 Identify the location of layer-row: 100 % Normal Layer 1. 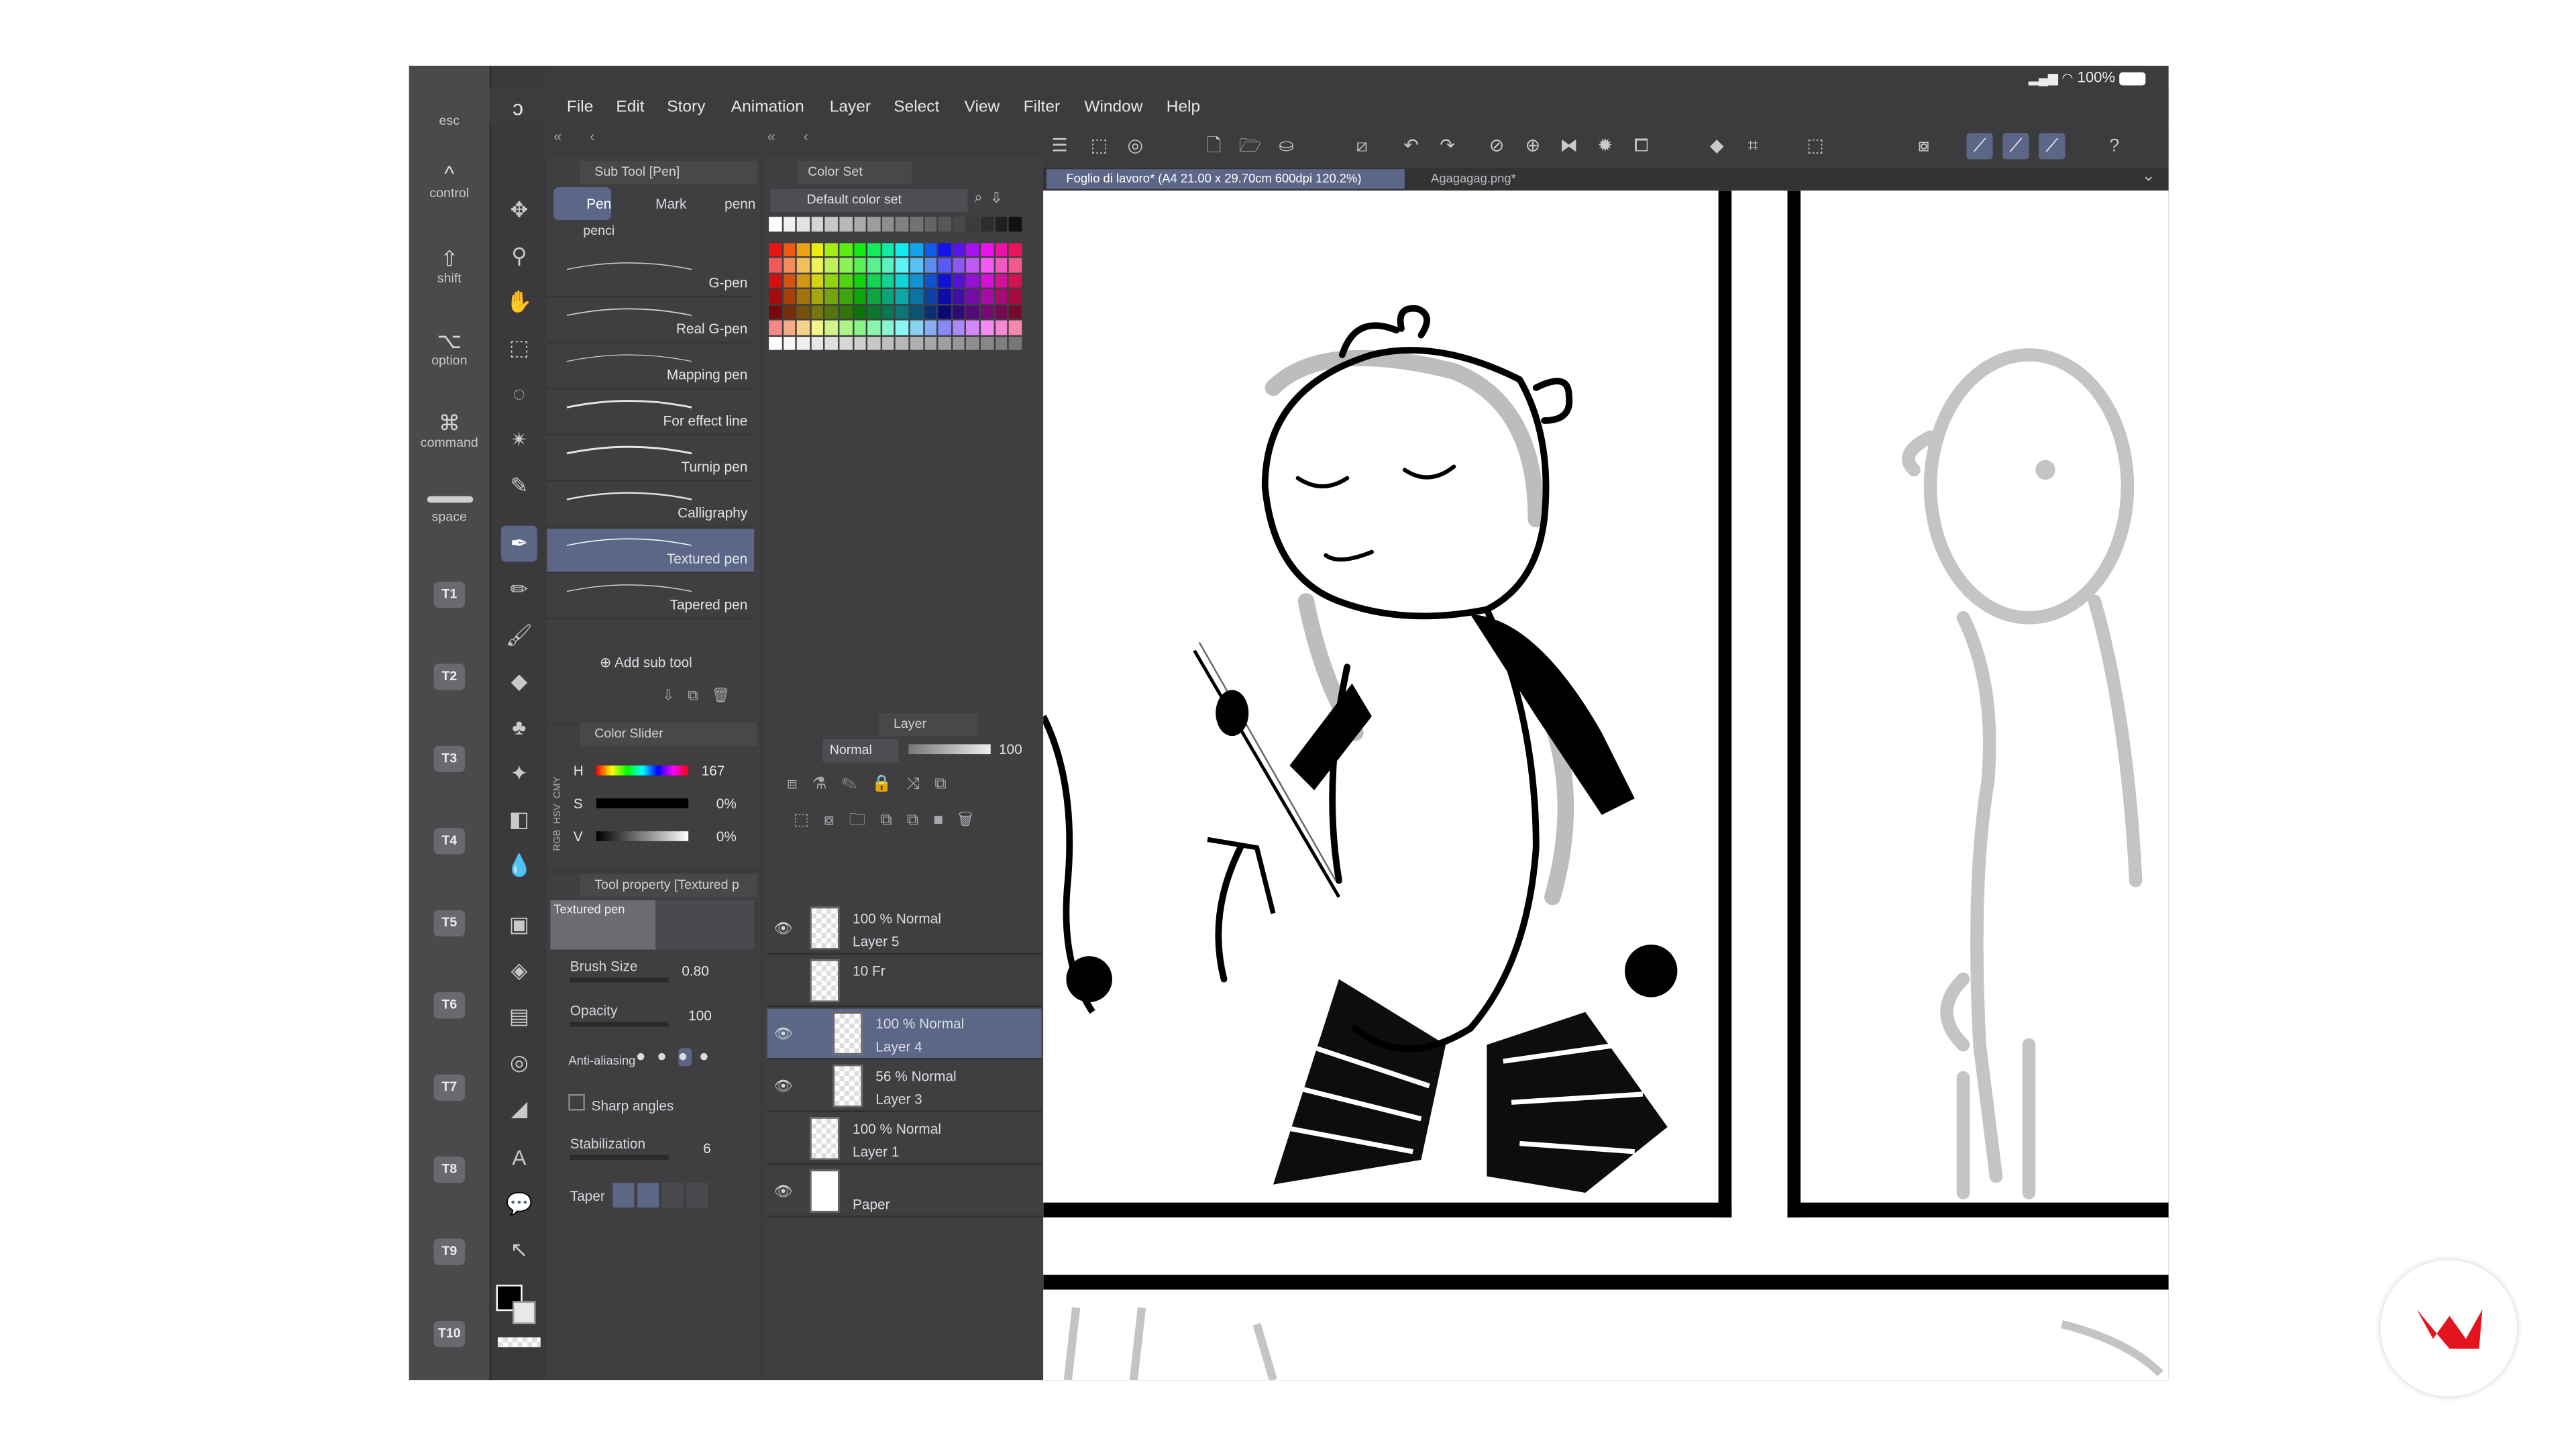
(904, 1139).